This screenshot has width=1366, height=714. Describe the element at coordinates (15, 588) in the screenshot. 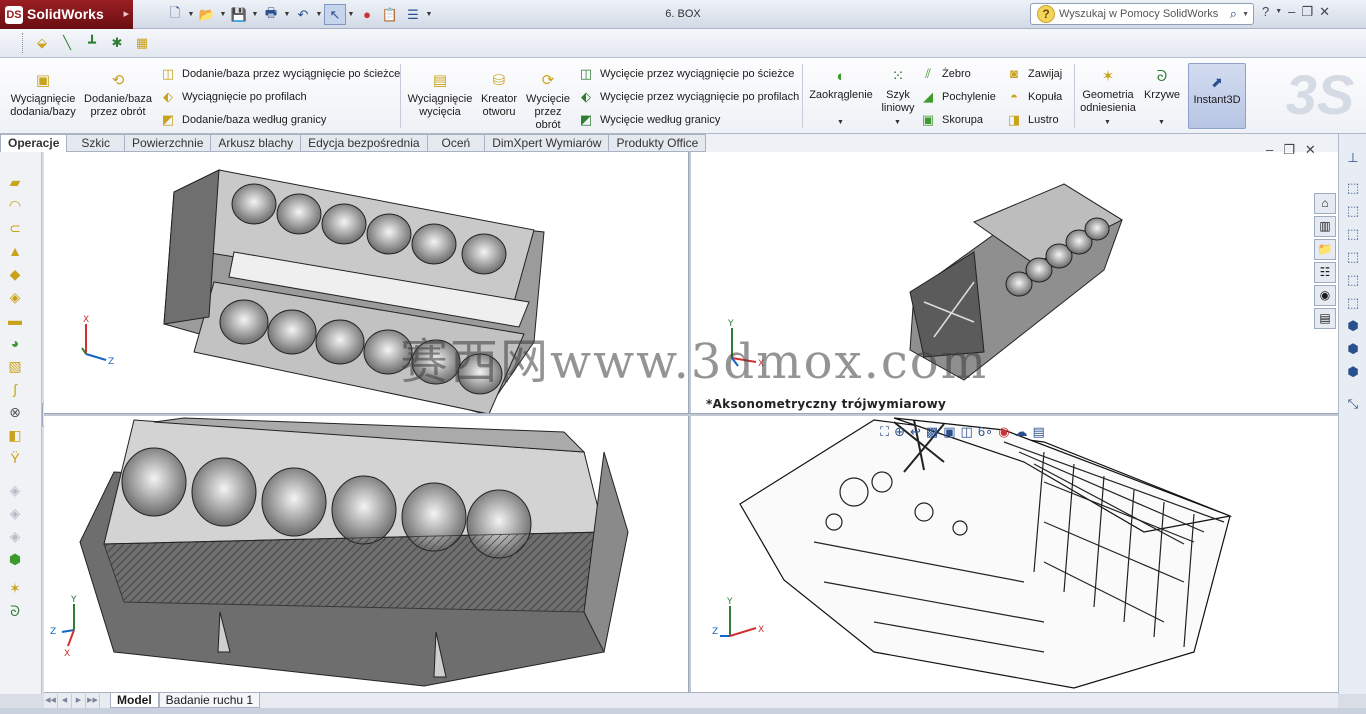

I see `ref-geometry-tool-icon: ✶` at that location.